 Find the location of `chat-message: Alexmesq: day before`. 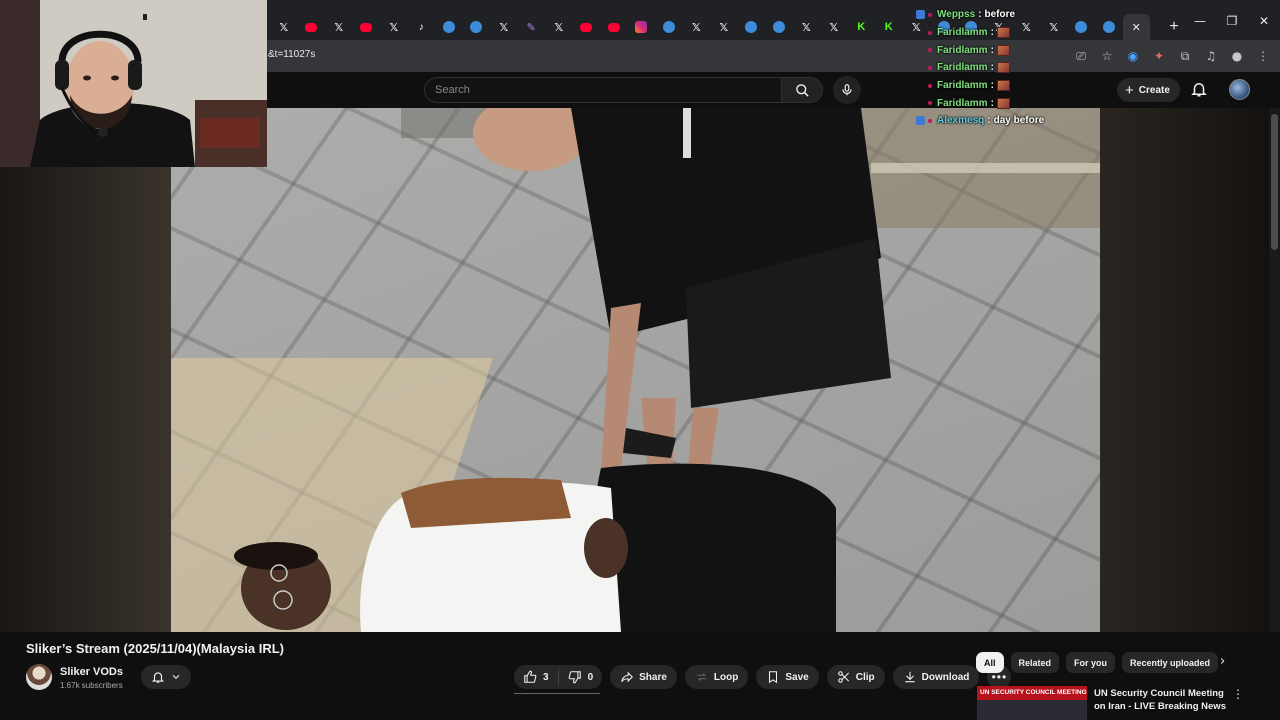

chat-message: Alexmesq: day before is located at coordinates (1006, 121).